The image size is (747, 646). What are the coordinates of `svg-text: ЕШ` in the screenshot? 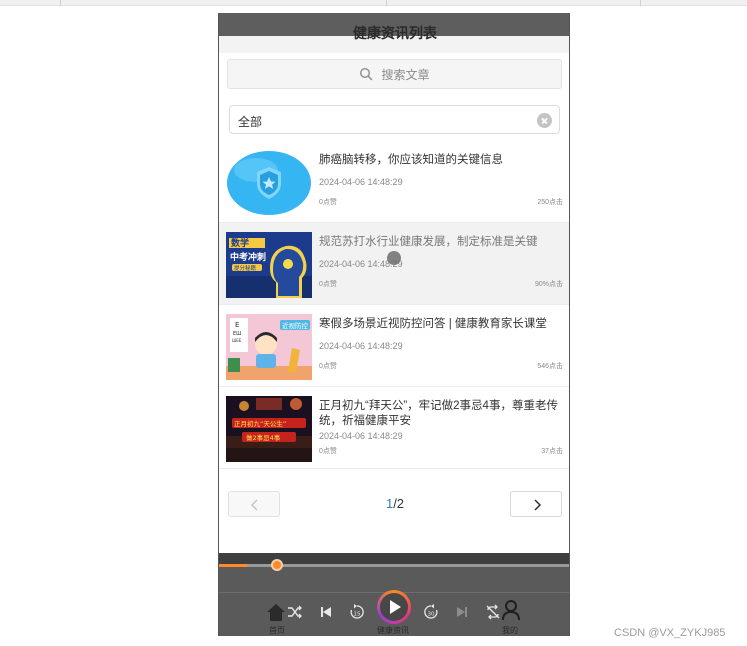 It's located at (237, 334).